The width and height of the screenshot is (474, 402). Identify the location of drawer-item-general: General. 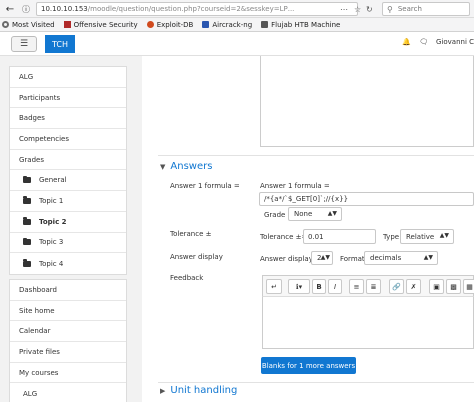
(68, 181).